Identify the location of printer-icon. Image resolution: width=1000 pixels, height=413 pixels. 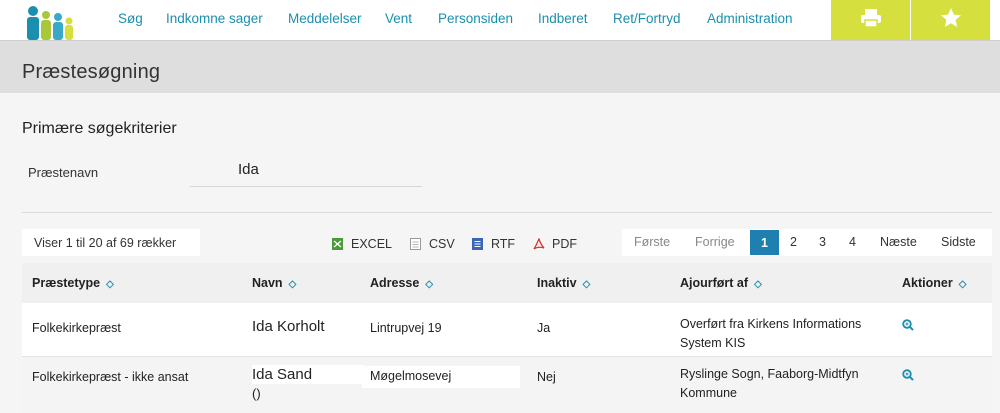
(871, 20).